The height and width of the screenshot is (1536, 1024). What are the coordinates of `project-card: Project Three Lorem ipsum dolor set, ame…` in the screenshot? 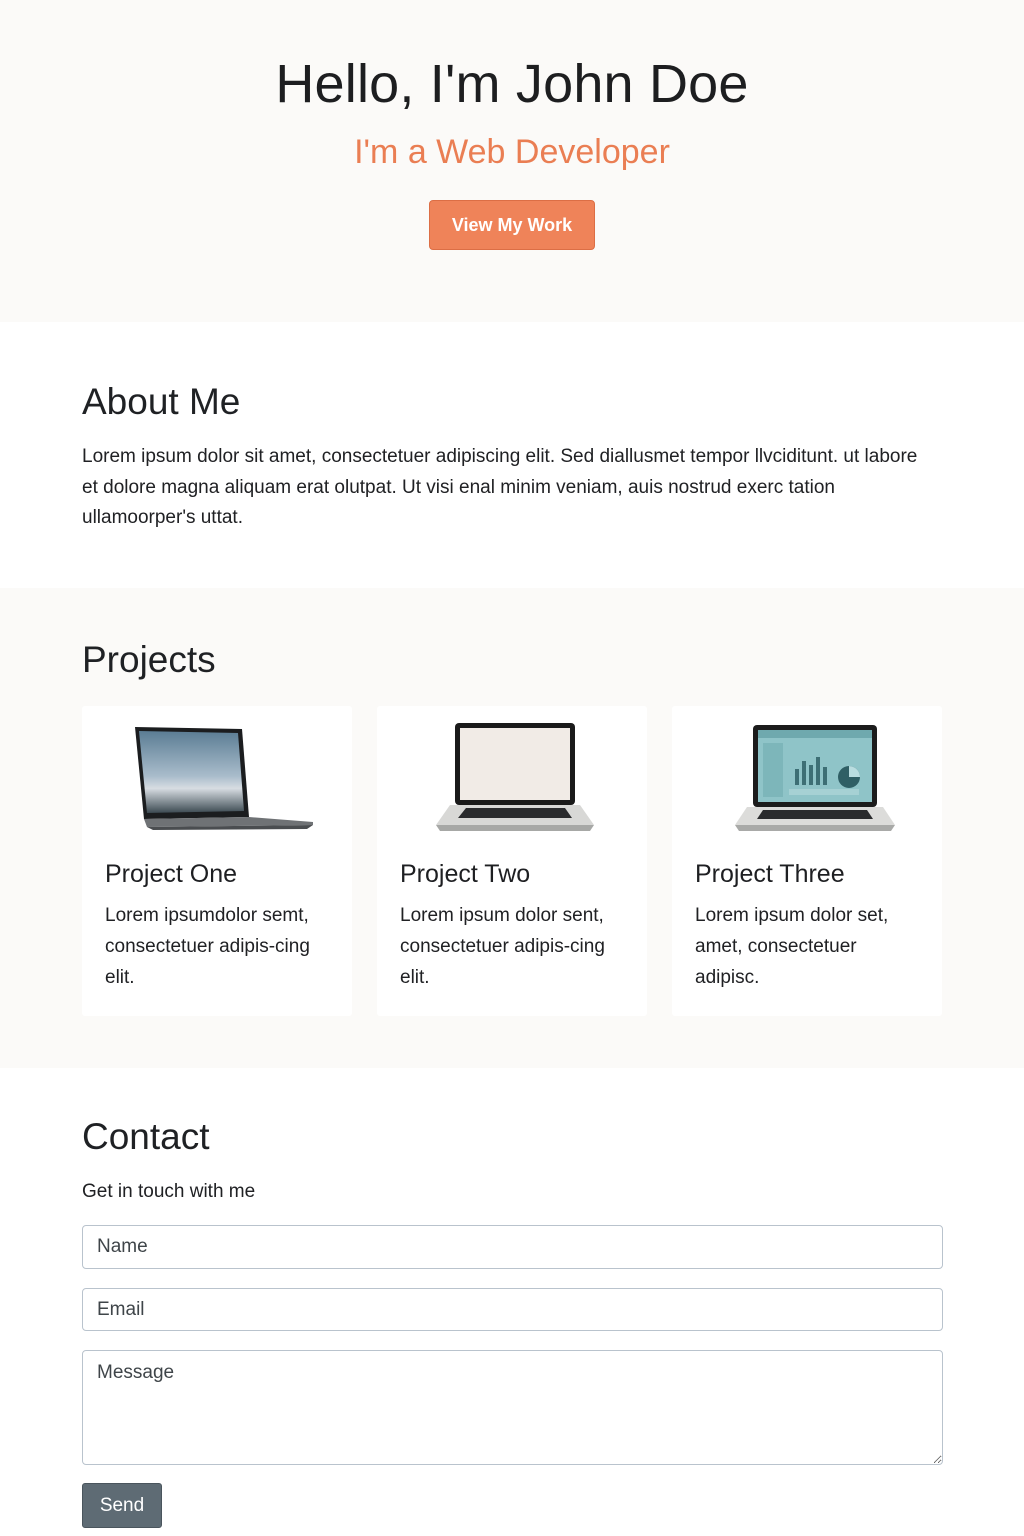 It's located at (807, 861).